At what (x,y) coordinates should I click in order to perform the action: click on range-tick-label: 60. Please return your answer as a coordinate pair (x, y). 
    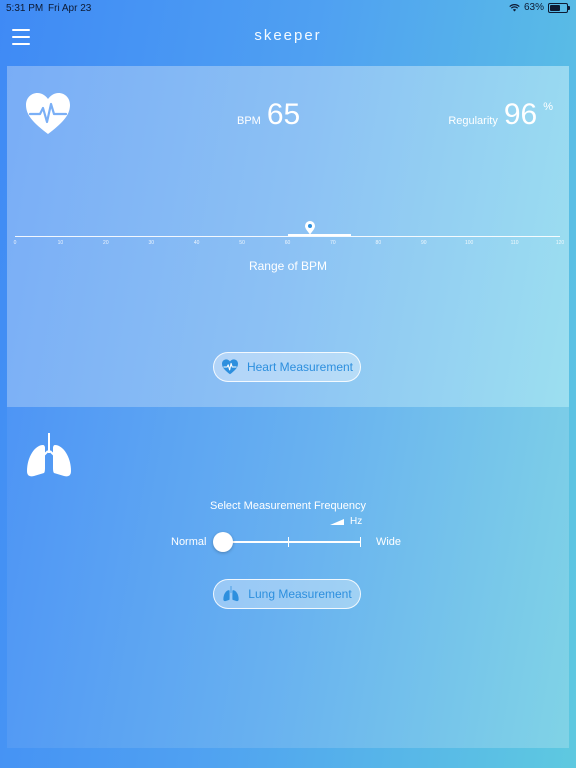
    Looking at the image, I should click on (287, 243).